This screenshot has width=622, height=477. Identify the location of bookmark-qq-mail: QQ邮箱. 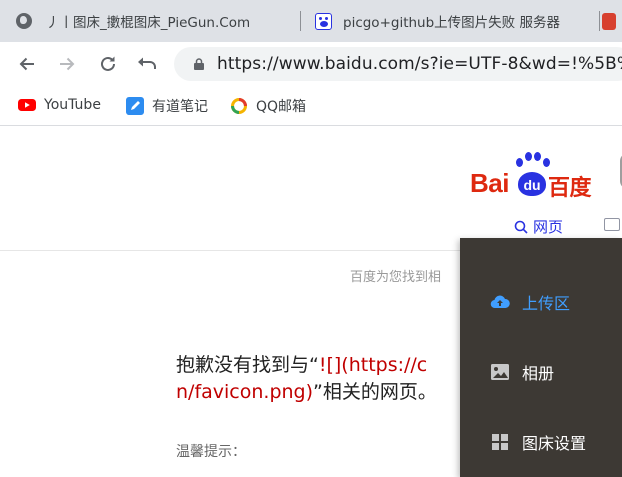
(268, 106).